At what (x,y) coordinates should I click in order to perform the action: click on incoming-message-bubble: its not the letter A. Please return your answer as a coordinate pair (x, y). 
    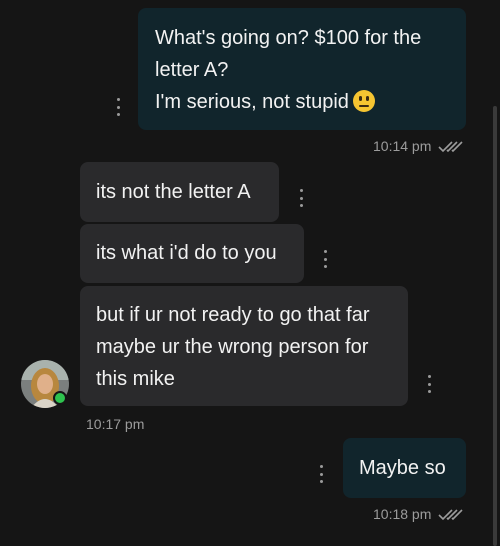
    Looking at the image, I should click on (179, 192).